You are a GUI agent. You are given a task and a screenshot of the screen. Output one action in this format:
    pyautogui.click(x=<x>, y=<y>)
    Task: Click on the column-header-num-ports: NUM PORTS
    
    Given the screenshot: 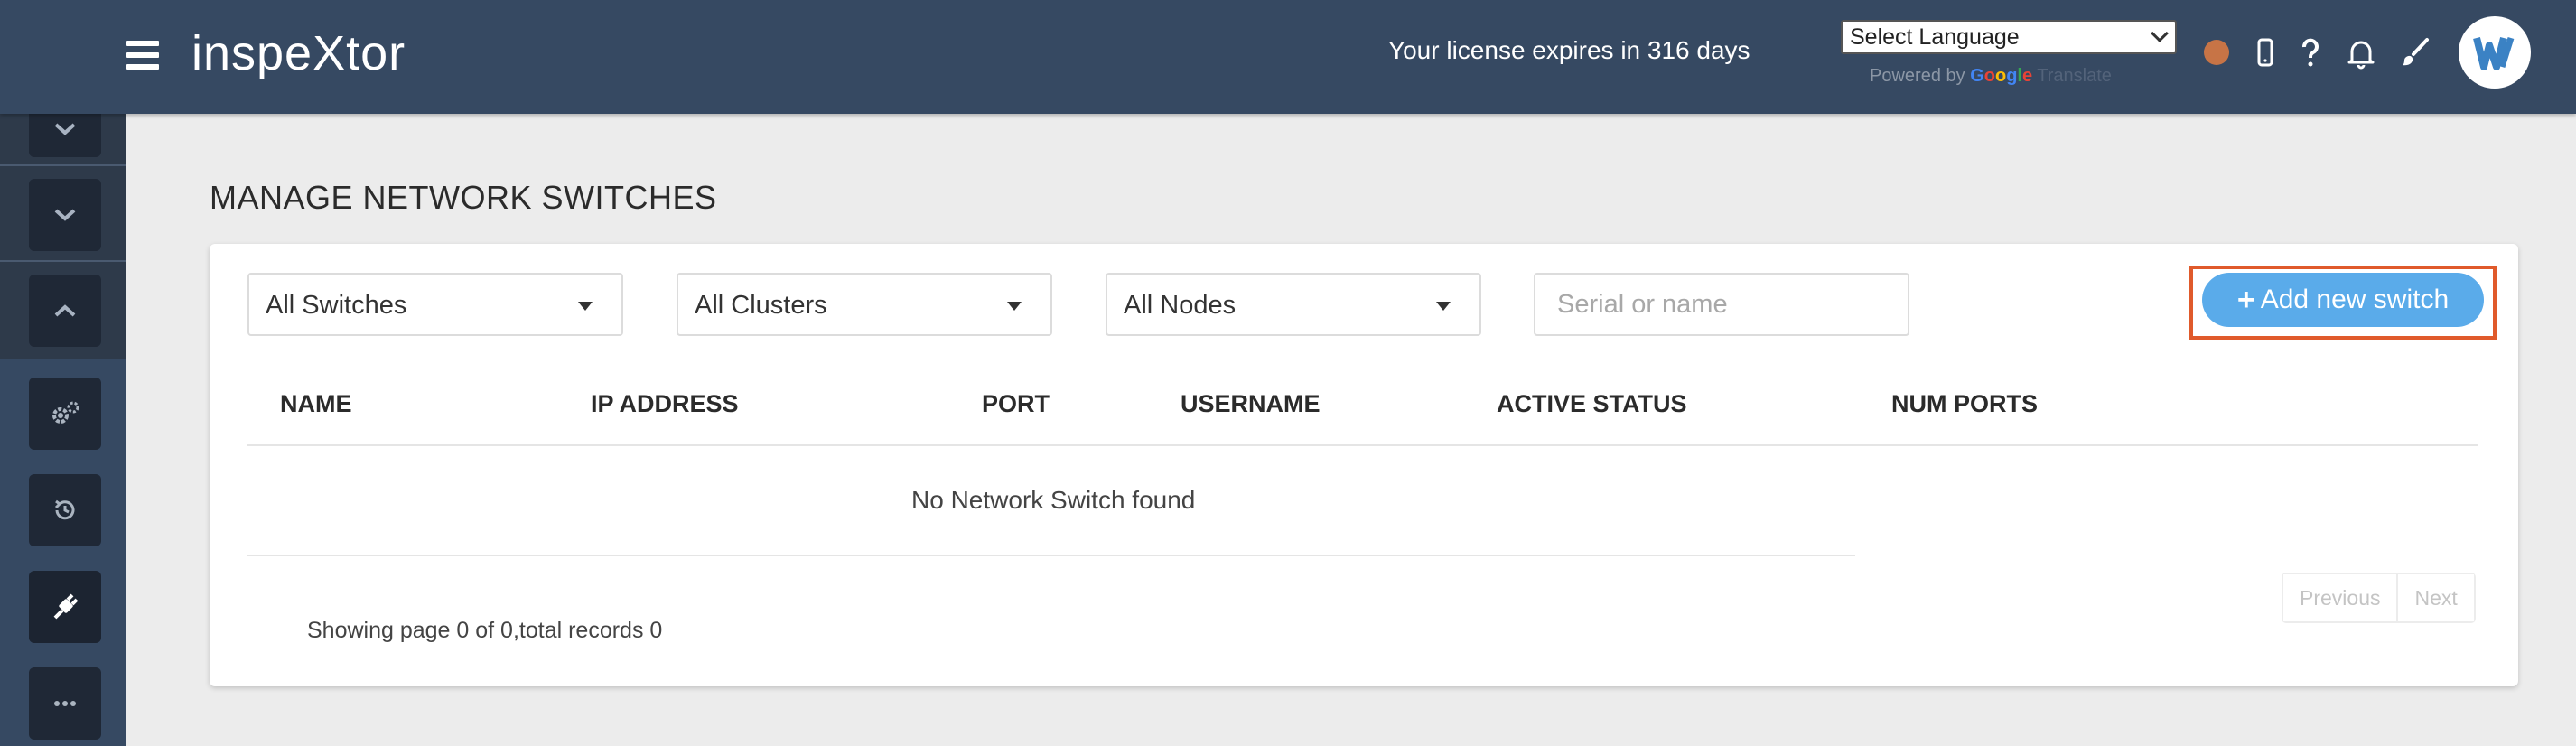 What is the action you would take?
    pyautogui.click(x=1965, y=404)
    